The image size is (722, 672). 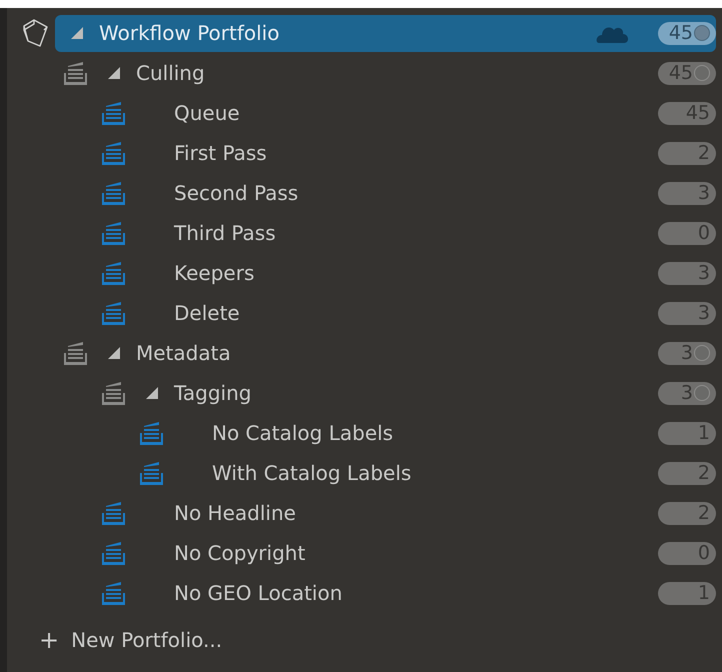 What do you see at coordinates (416, 393) in the screenshot?
I see `tree-item-label: Tagging` at bounding box center [416, 393].